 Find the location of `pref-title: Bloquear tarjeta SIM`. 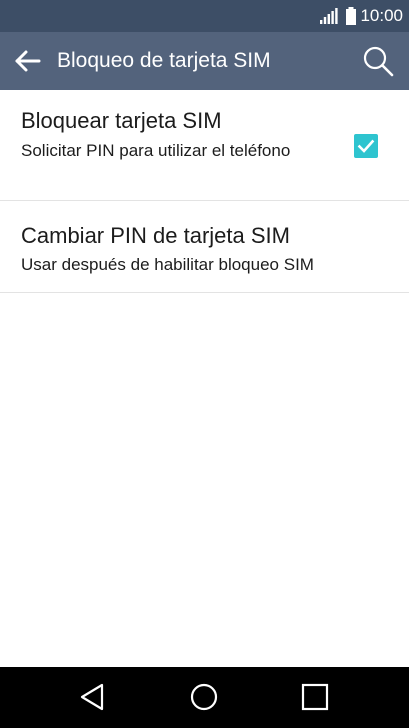

pref-title: Bloquear tarjeta SIM is located at coordinates (121, 120).